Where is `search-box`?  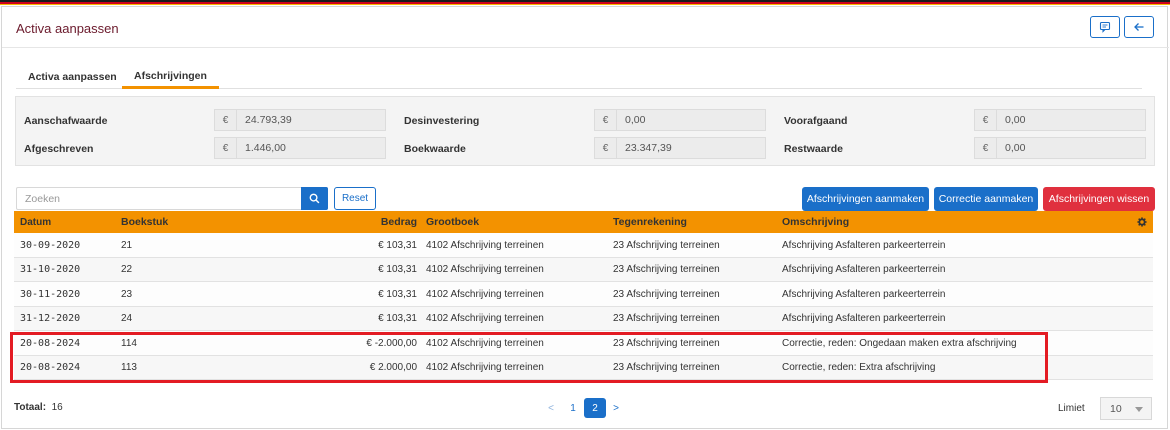 search-box is located at coordinates (172, 198).